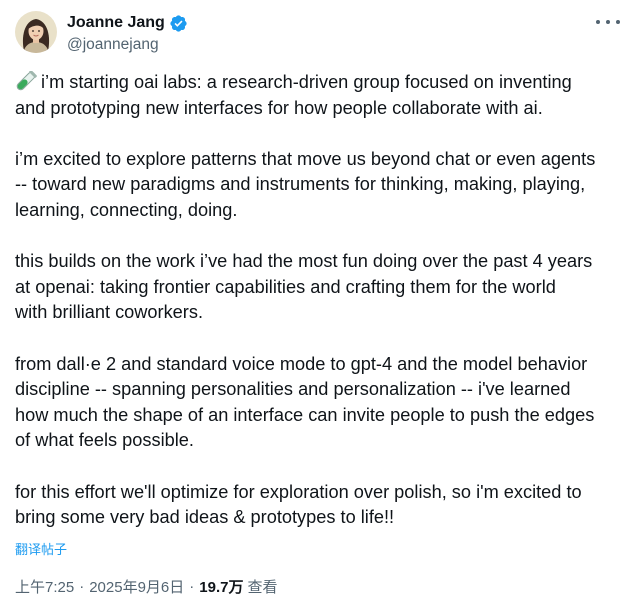  I want to click on timestamp-date: 2025年9月6日, so click(136, 586).